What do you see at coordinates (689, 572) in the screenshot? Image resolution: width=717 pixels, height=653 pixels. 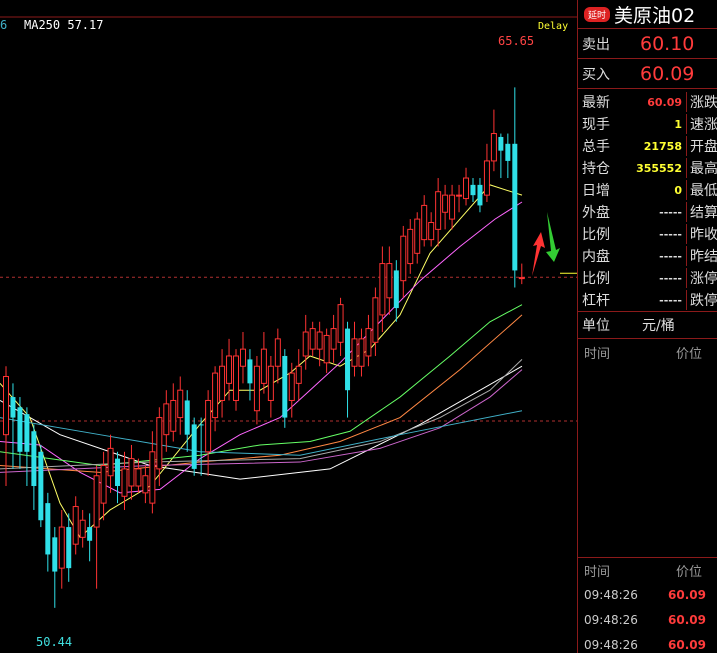 I see `ticks-price-header: 价位` at bounding box center [689, 572].